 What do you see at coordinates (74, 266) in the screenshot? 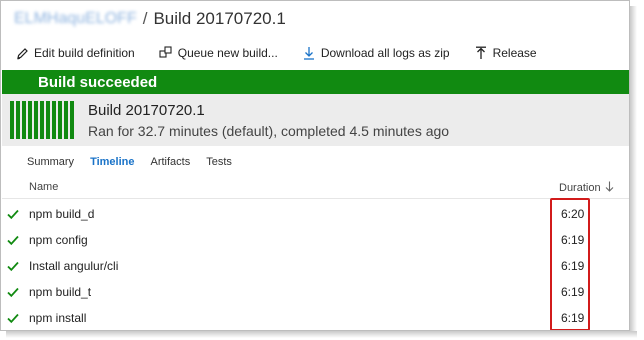
I see `task-name: Install angulur/cli` at bounding box center [74, 266].